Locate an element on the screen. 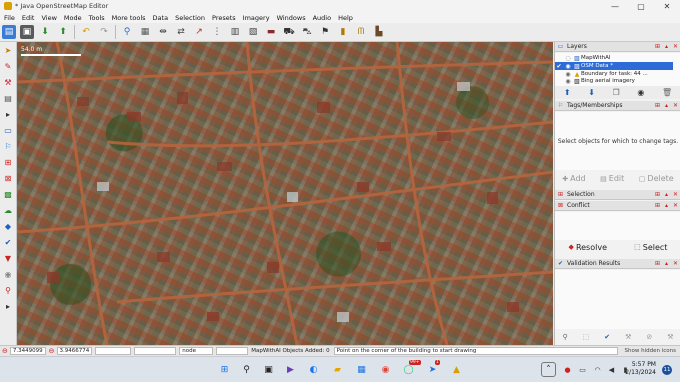  layers-panel-header: ▭ Layers ⊞ ▴ ✕ is located at coordinates (617, 47).